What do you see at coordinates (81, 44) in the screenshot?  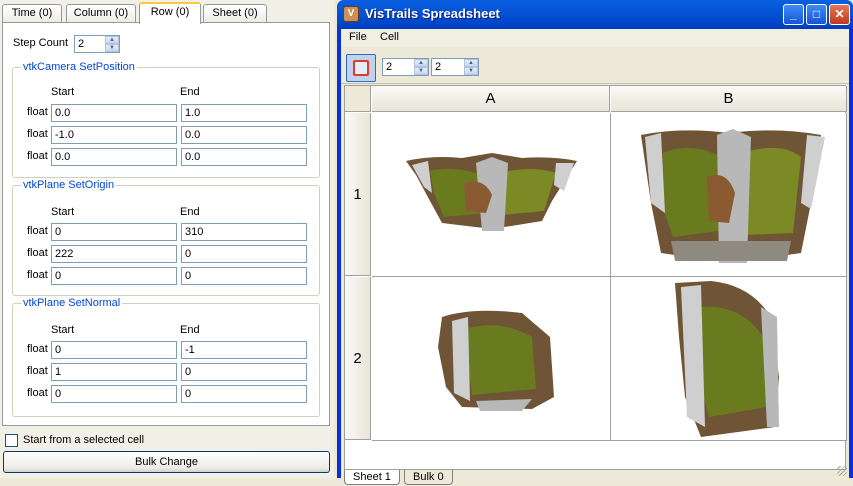 I see `step-count-value: 2` at bounding box center [81, 44].